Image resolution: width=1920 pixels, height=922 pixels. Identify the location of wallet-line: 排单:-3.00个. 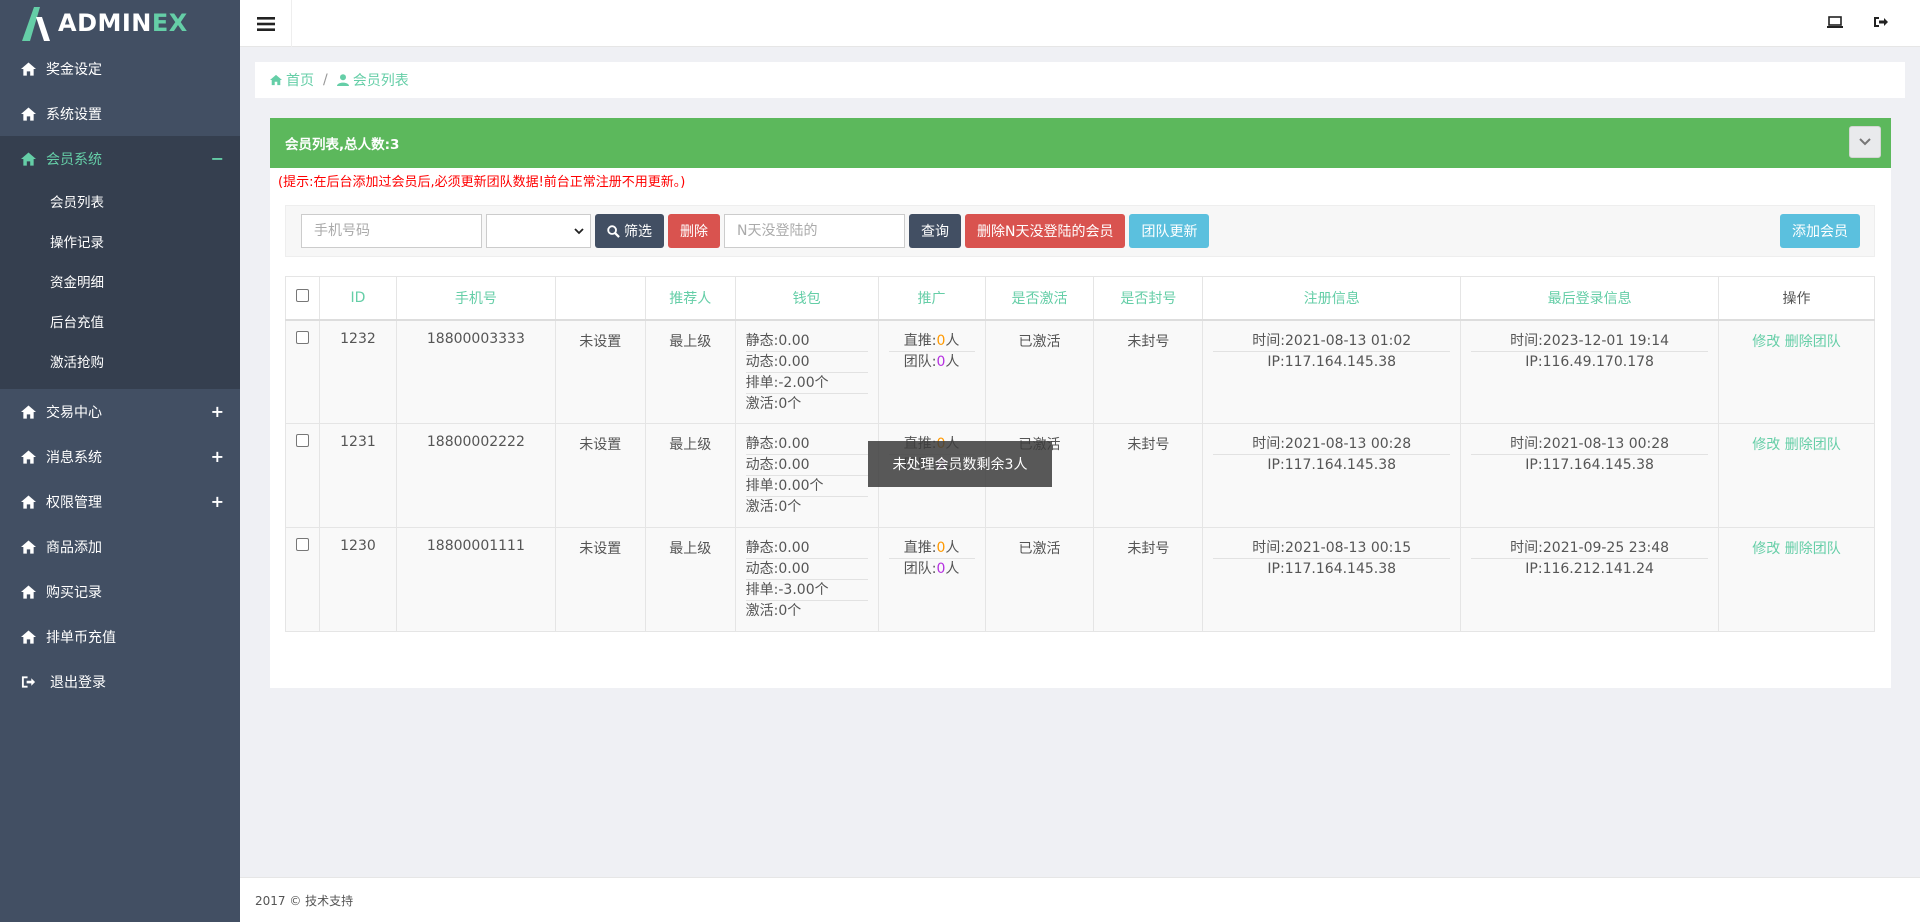
(806, 590).